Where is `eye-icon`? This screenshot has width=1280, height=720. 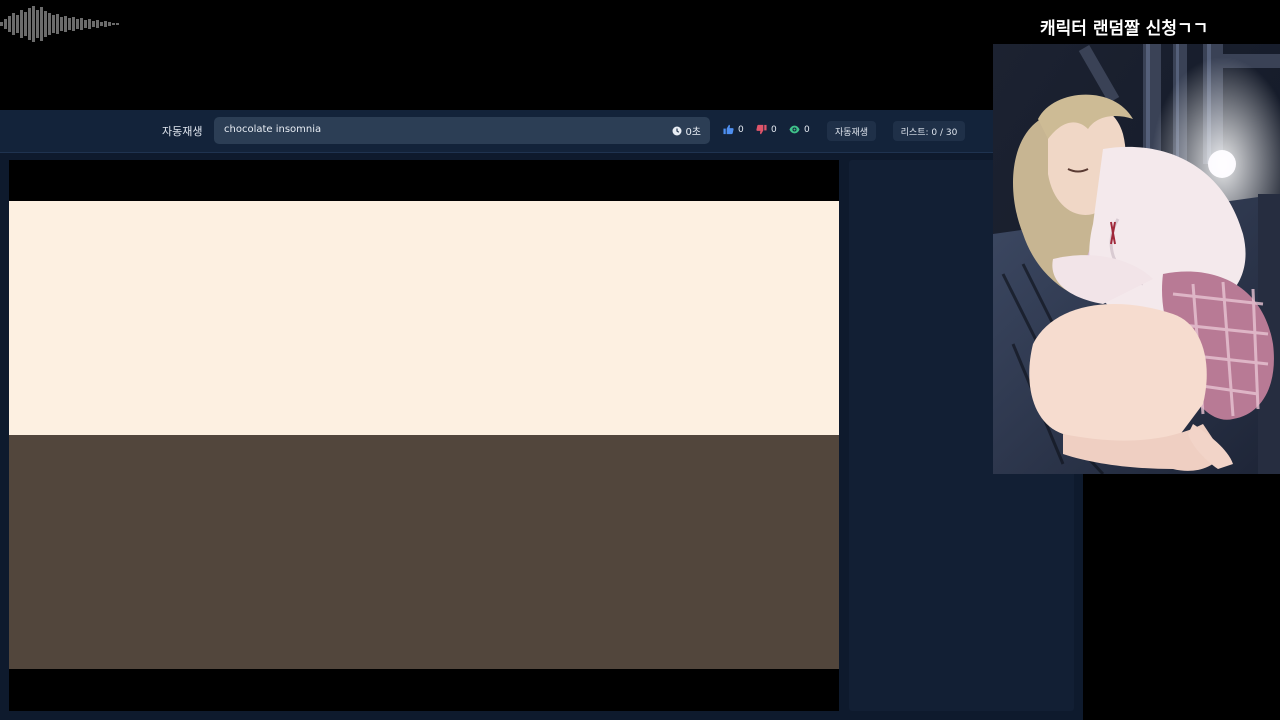
eye-icon is located at coordinates (794, 129).